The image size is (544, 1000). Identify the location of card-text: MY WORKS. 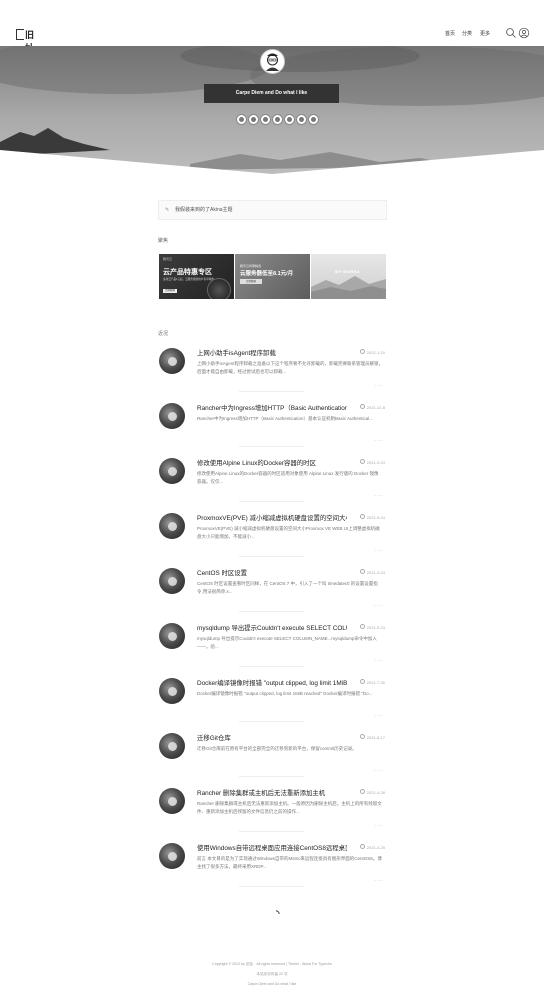
(347, 271).